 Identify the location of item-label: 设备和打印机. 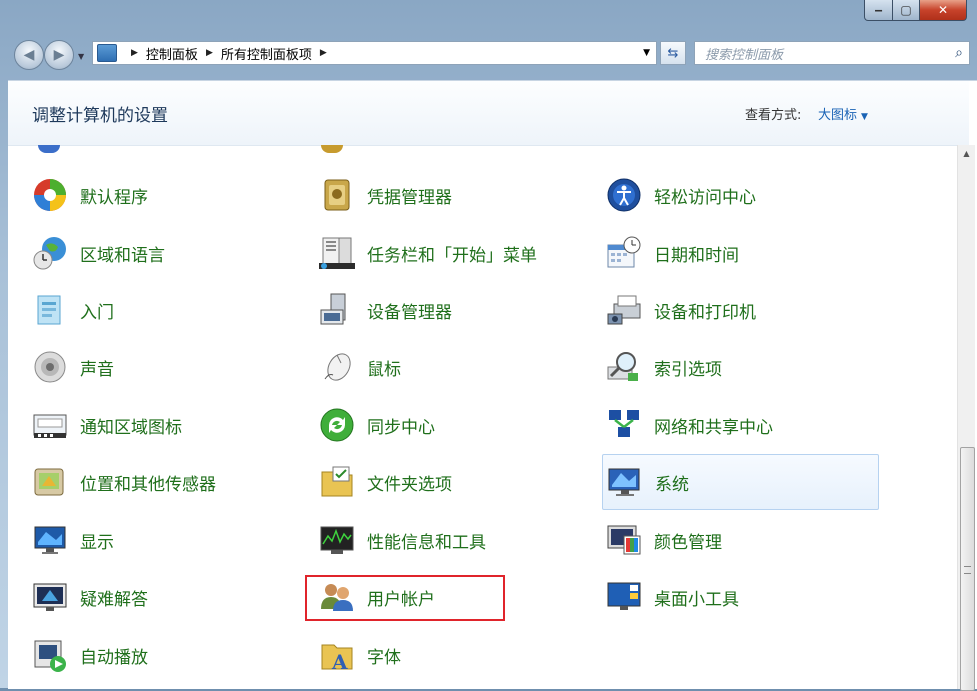
(705, 312).